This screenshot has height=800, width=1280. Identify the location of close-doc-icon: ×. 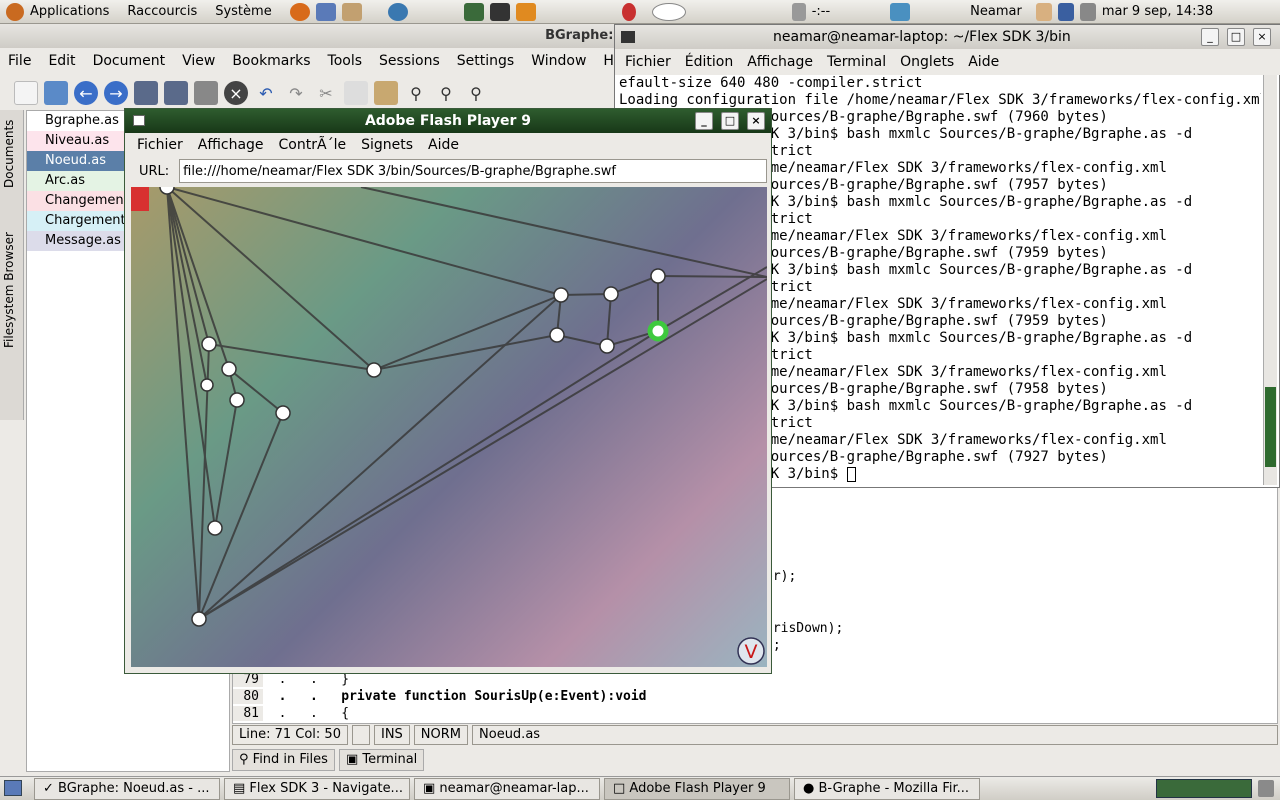
(236, 93).